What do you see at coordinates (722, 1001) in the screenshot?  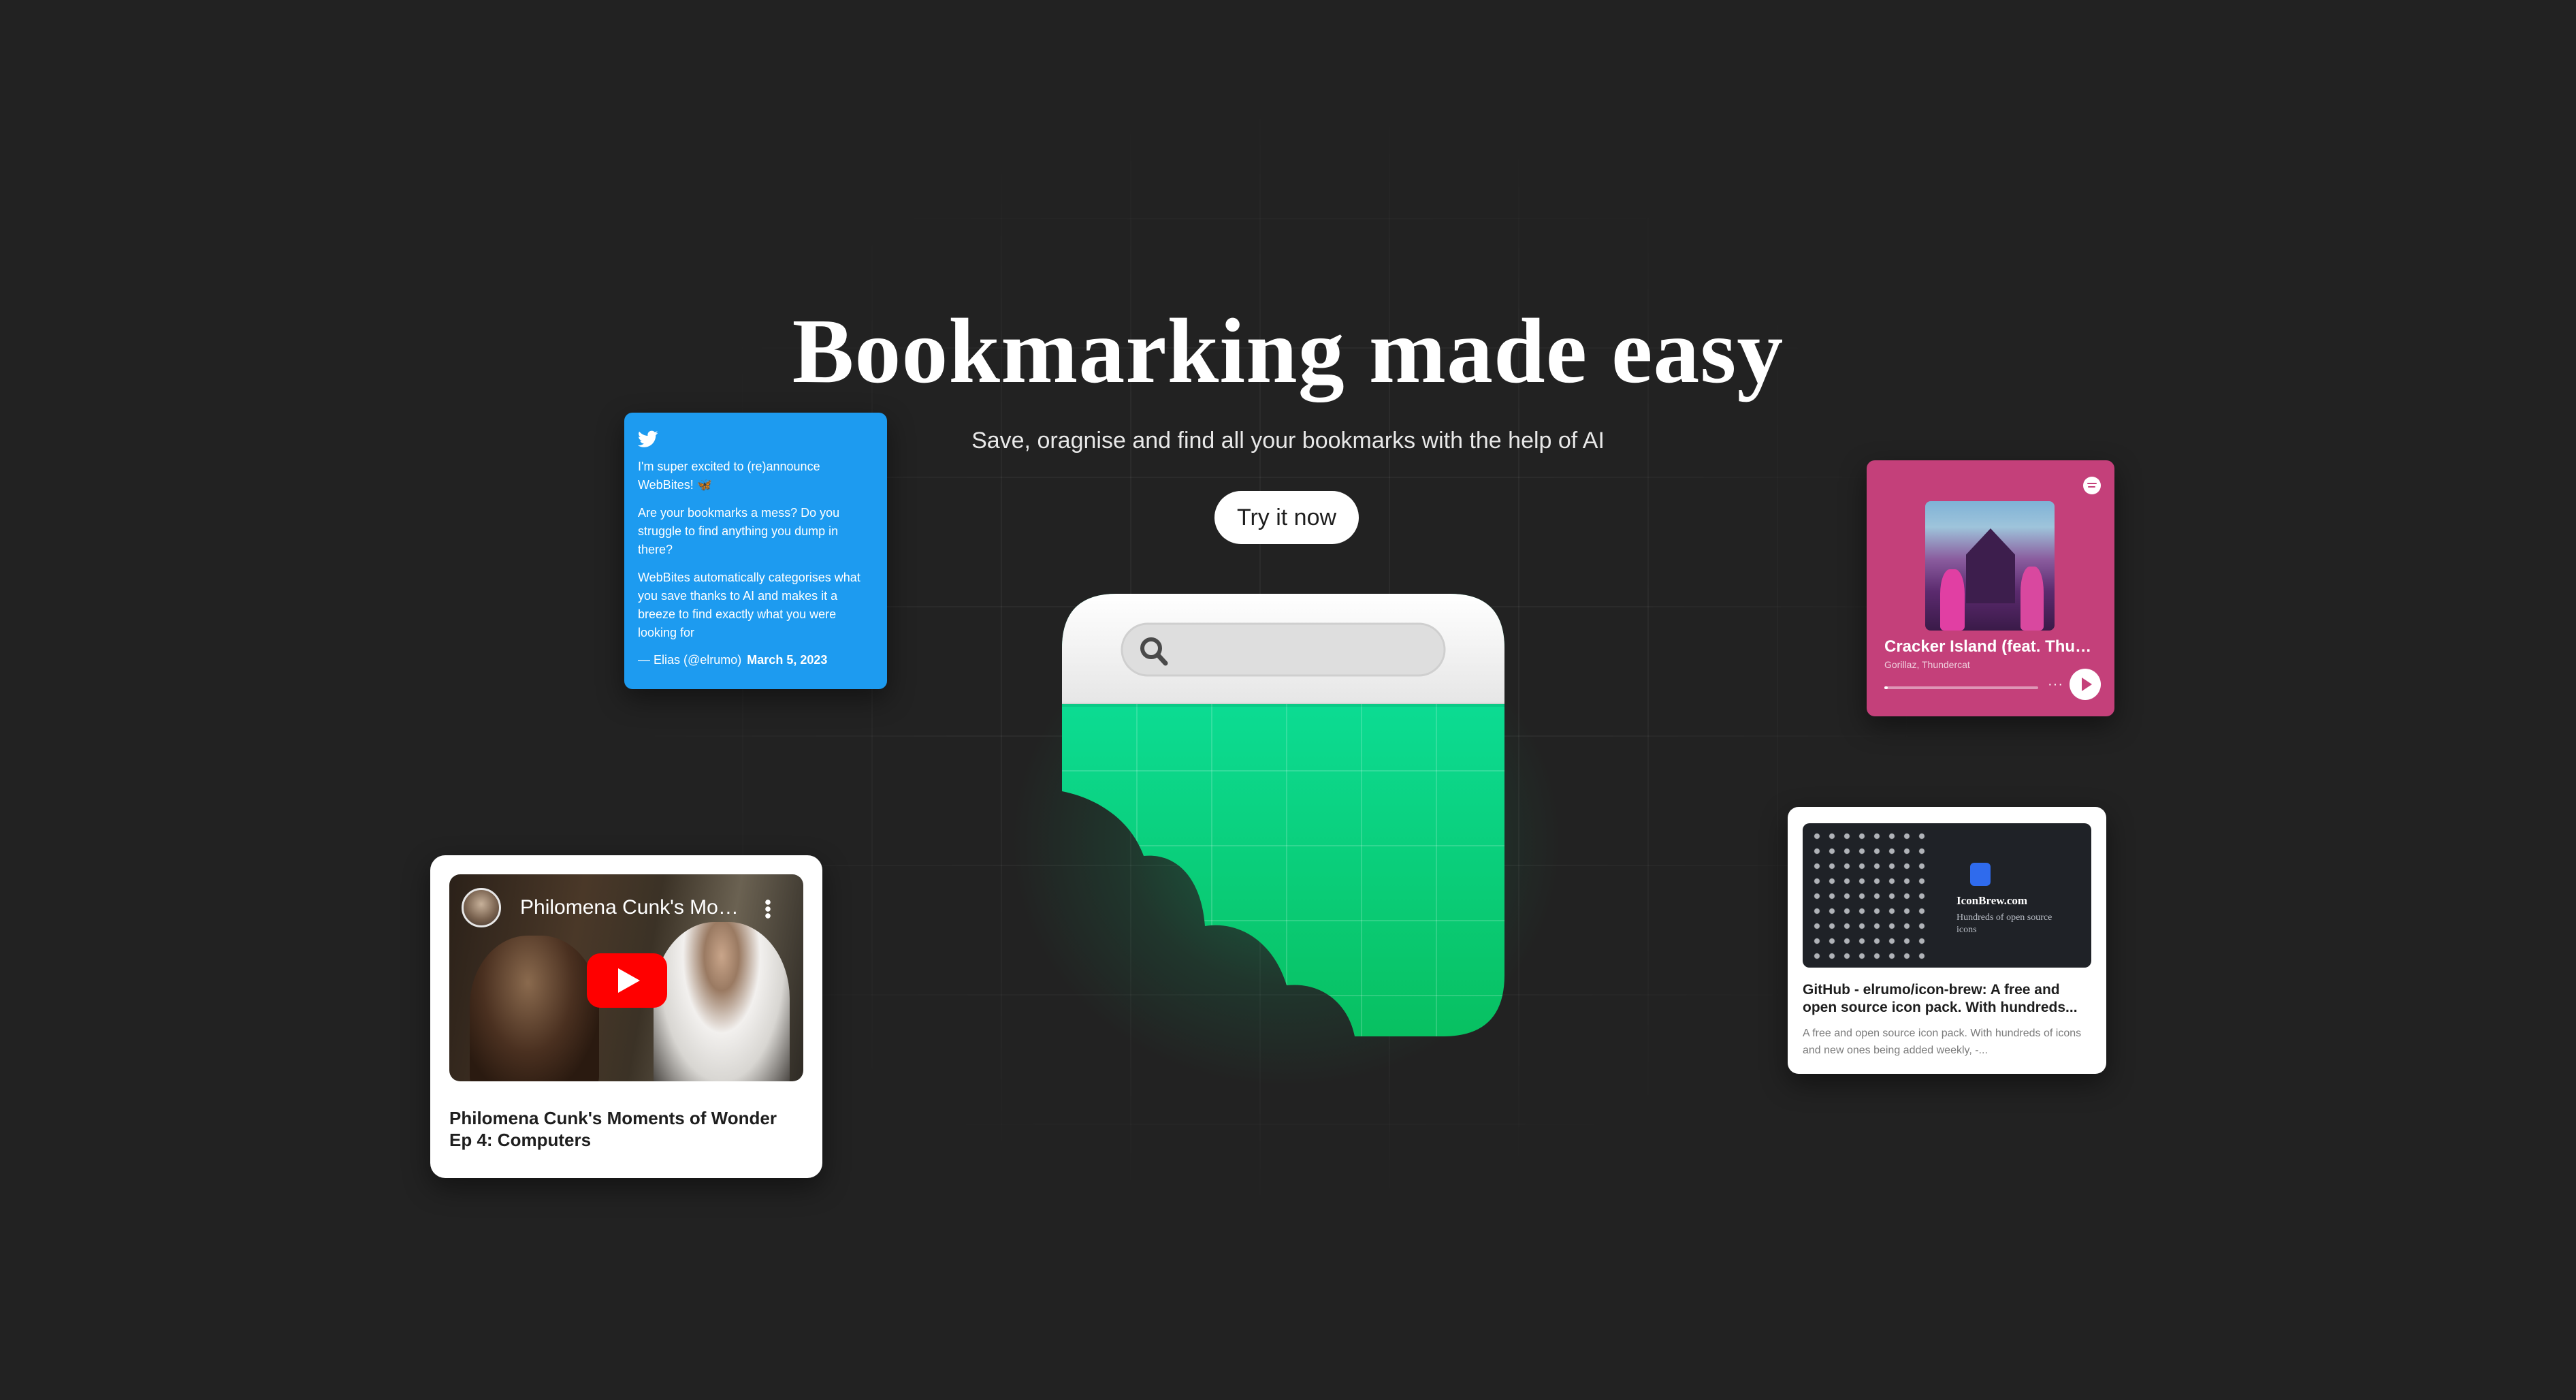 I see `thumbnail-person-right` at bounding box center [722, 1001].